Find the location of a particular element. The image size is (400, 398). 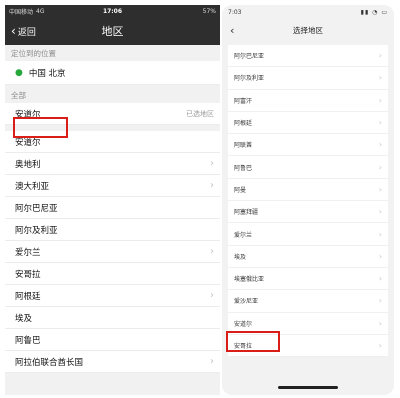

region-label: 安道尔 is located at coordinates (243, 324).